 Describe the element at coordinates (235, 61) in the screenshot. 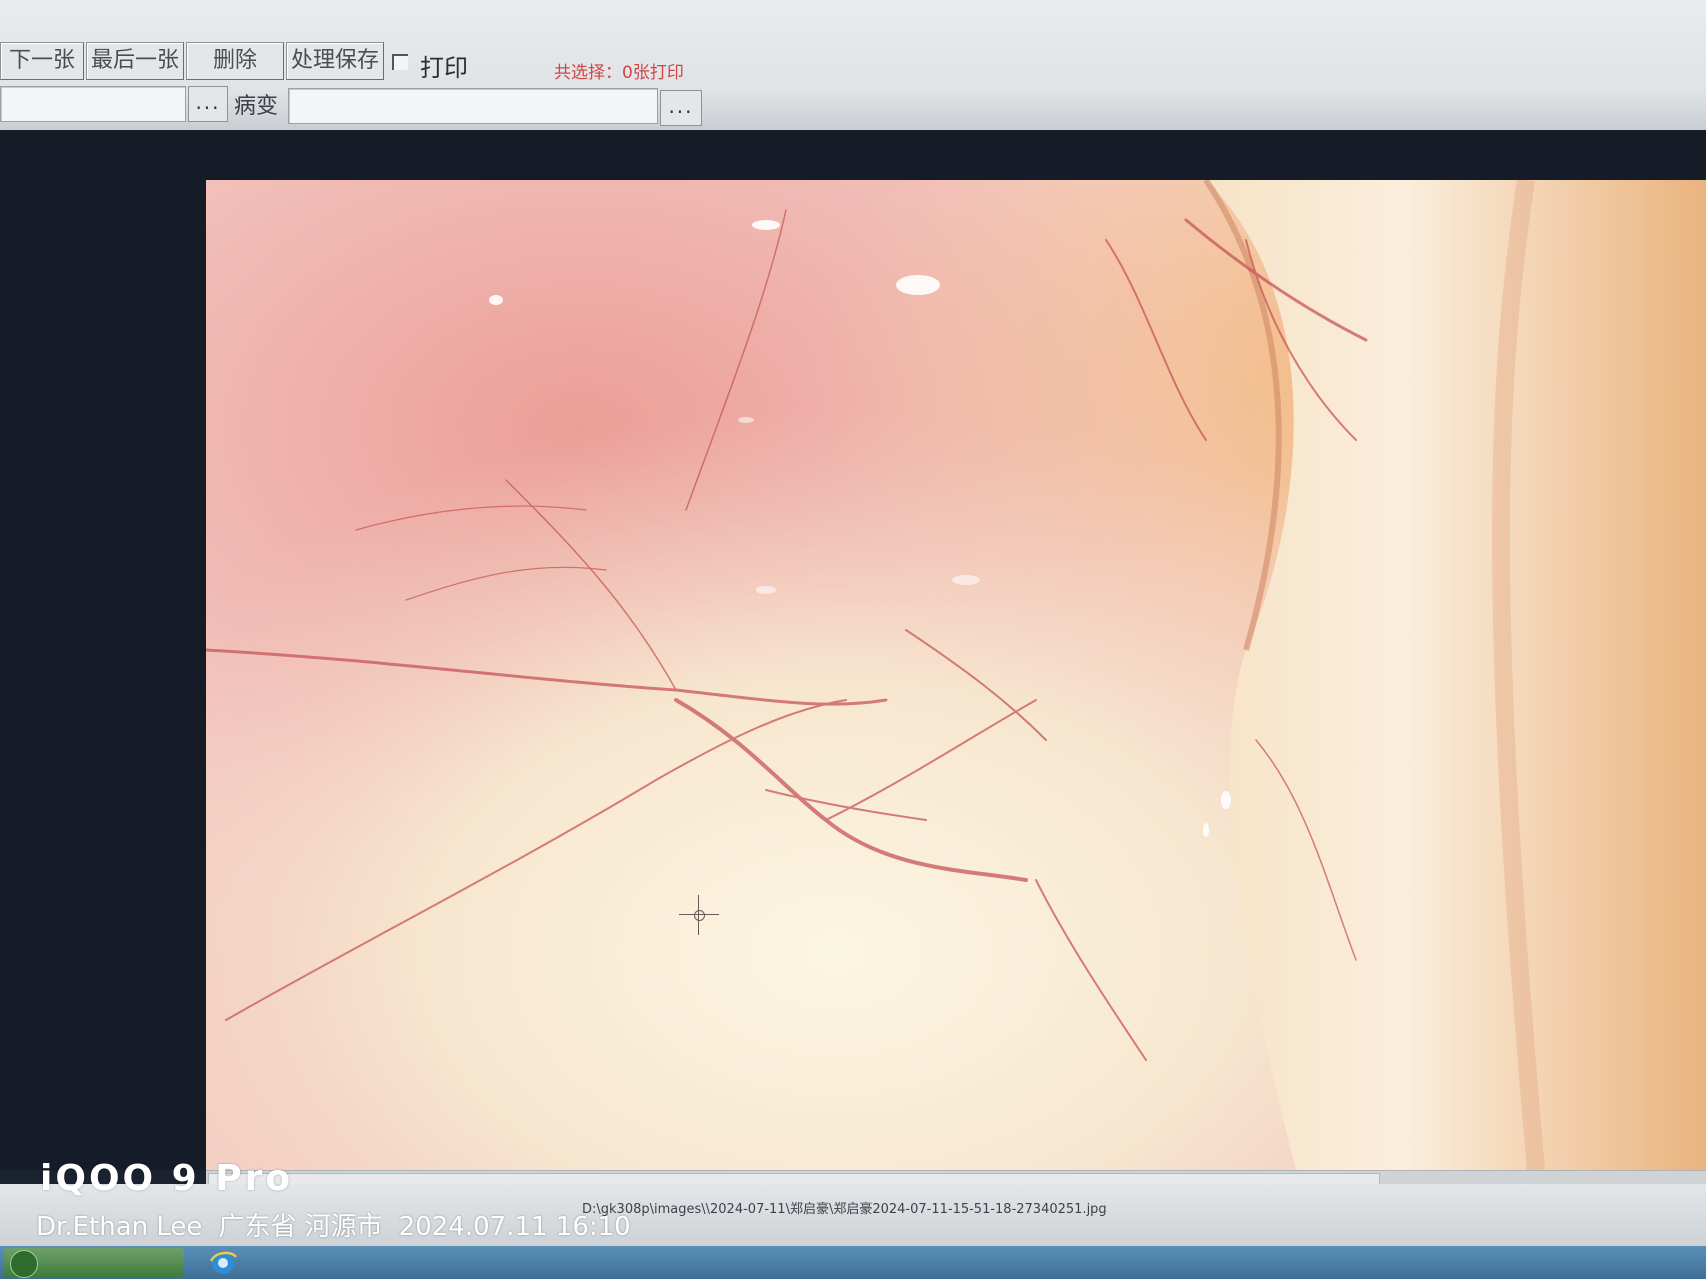

I see `delete-button: 删除` at that location.